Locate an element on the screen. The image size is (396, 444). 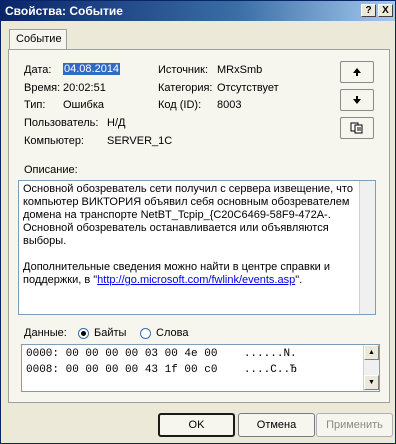
scroll-down-button: ▼ is located at coordinates (371, 382).